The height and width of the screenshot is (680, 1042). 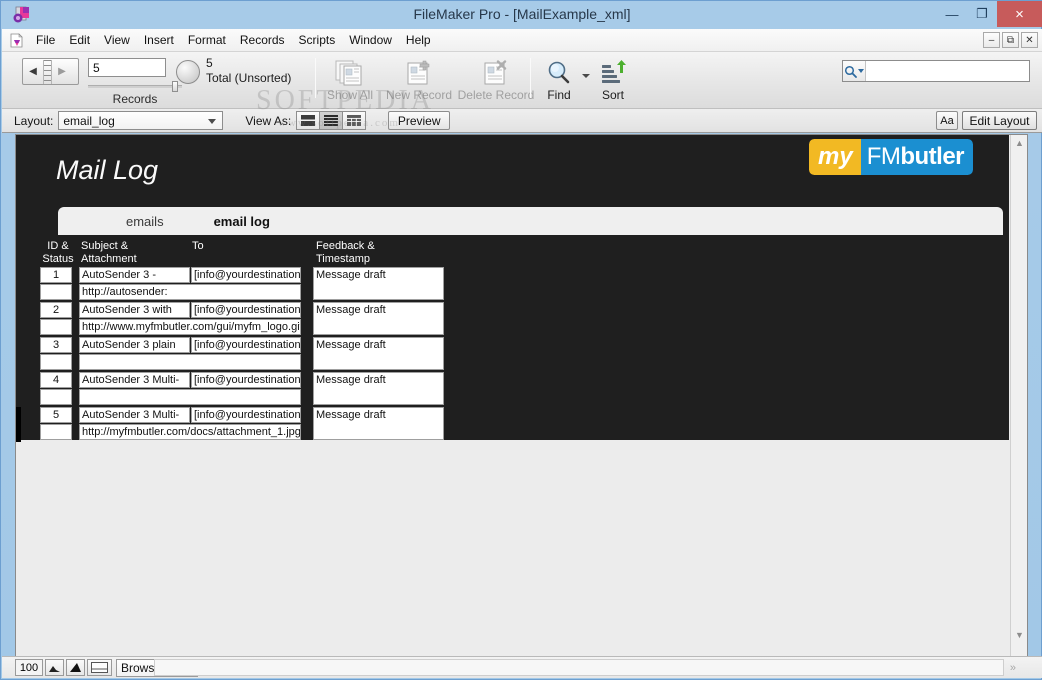 What do you see at coordinates (247, 246) in the screenshot?
I see `column-header-to: To` at bounding box center [247, 246].